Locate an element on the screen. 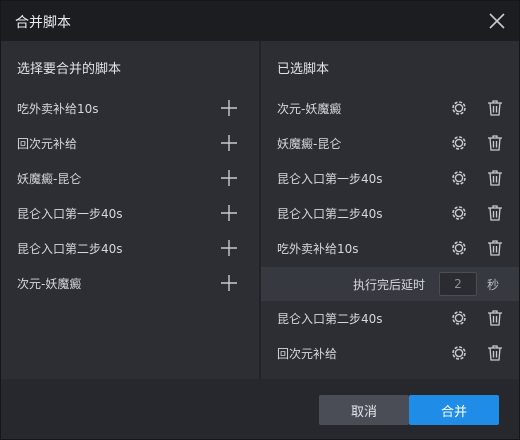  selected-script-row: 回次元补给 is located at coordinates (390, 353).